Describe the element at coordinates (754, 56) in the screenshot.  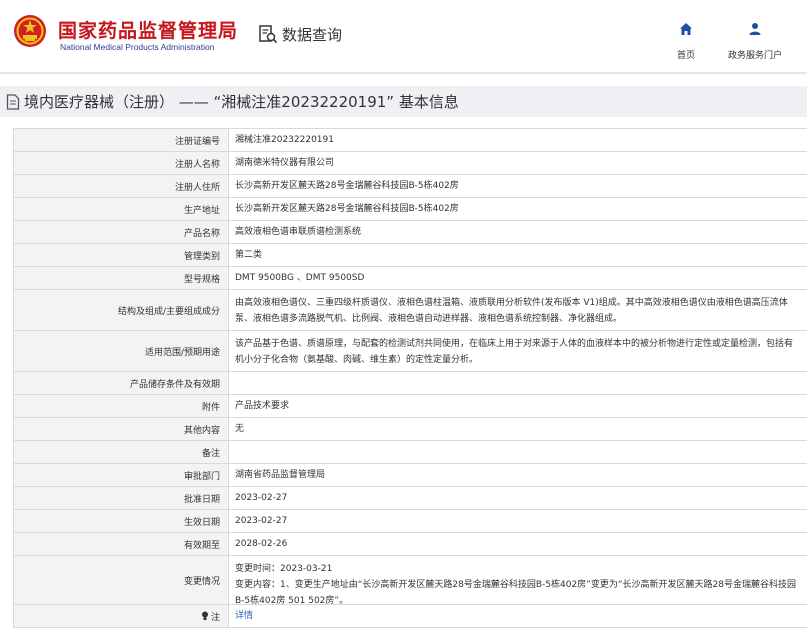
I see `nav-service-label: 政务服务门户` at that location.